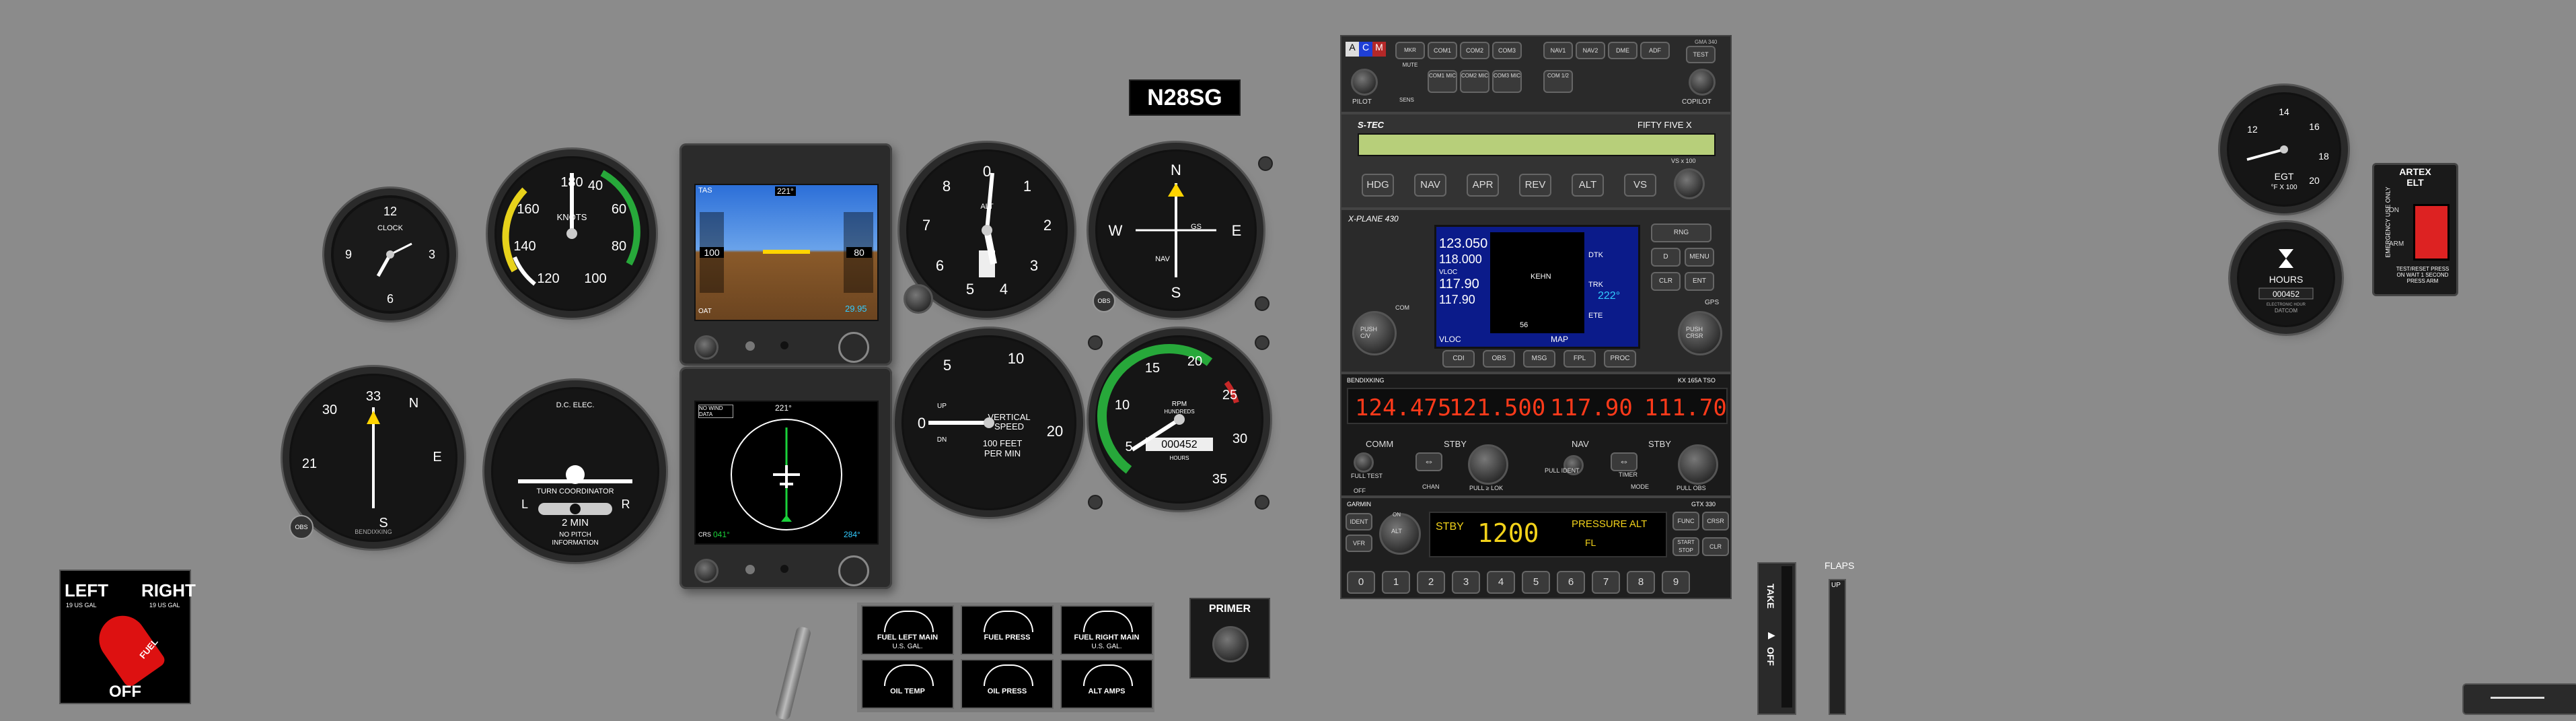 The width and height of the screenshot is (2576, 721). What do you see at coordinates (1378, 186) in the screenshot?
I see `ap-hdg-button: HDG` at bounding box center [1378, 186].